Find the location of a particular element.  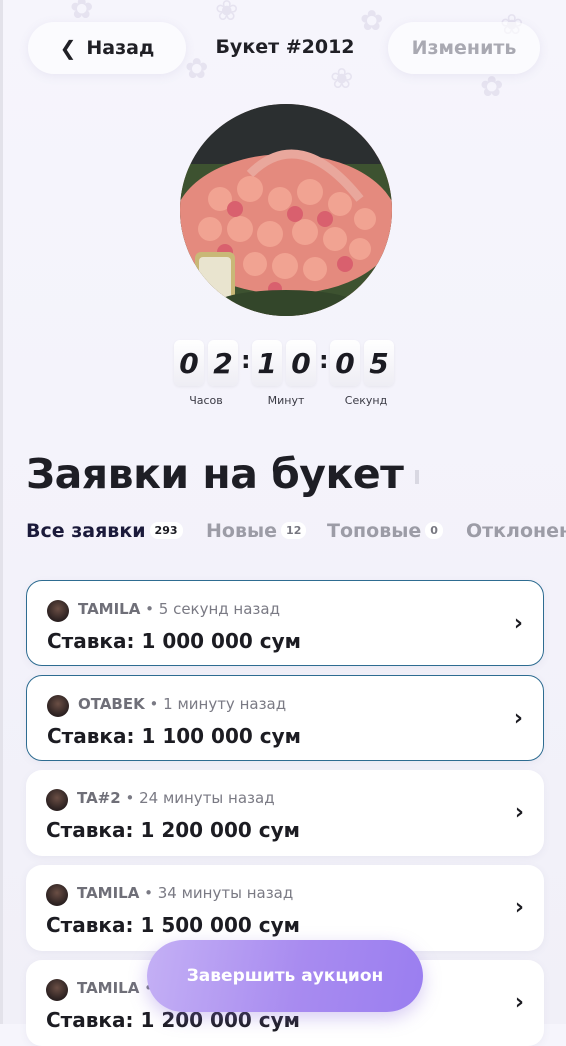

phone-edge is located at coordinates (1, 512).